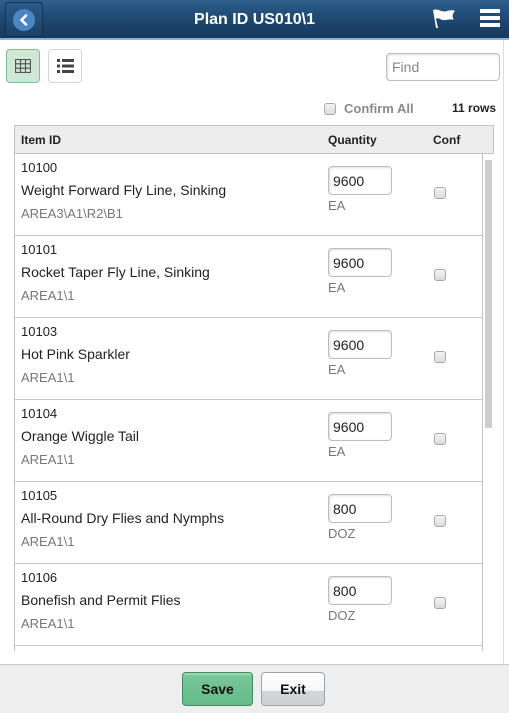 This screenshot has width=509, height=713. I want to click on column-header-conf: Conf, so click(447, 140).